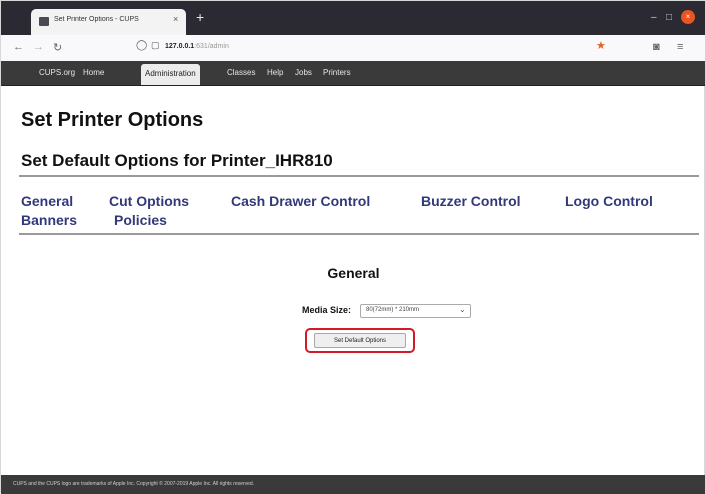  What do you see at coordinates (112, 120) in the screenshot?
I see `page-title: Set Printer Options` at bounding box center [112, 120].